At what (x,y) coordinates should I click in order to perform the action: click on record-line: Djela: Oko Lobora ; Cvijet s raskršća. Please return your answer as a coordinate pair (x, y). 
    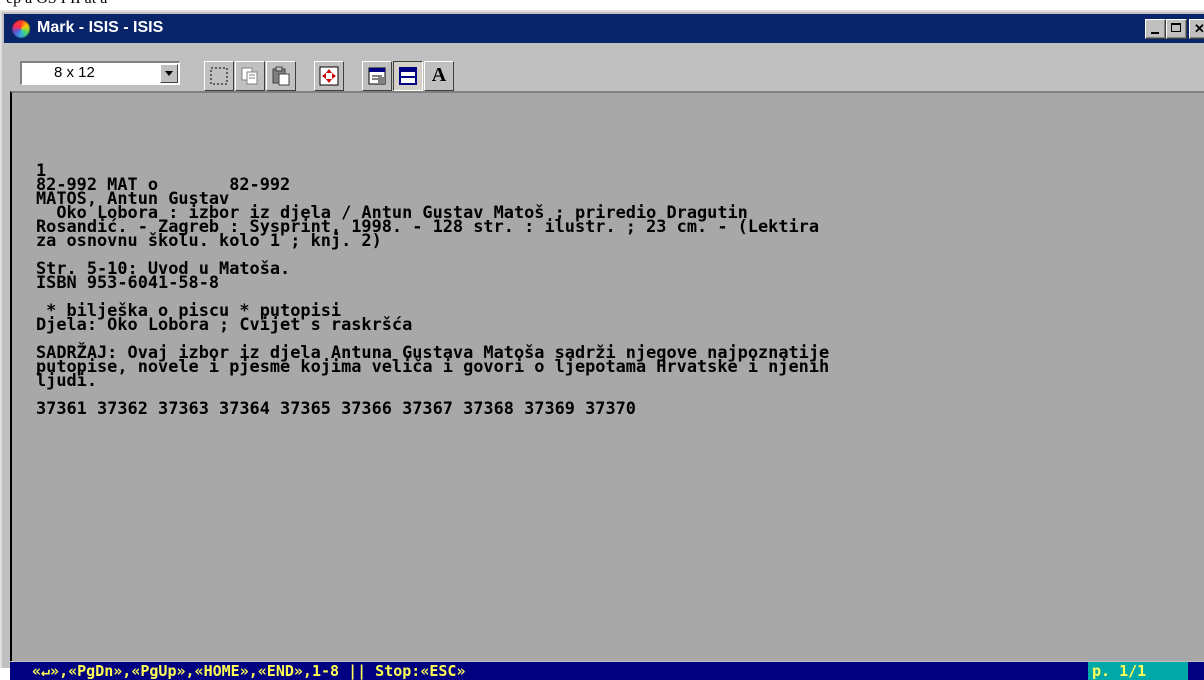
    Looking at the image, I should click on (224, 324).